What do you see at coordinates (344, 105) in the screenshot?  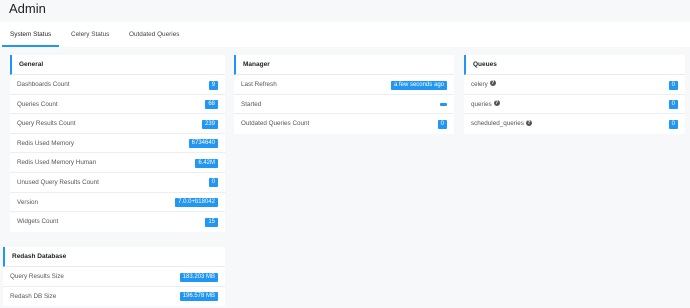 I see `manager-row-started: Started` at bounding box center [344, 105].